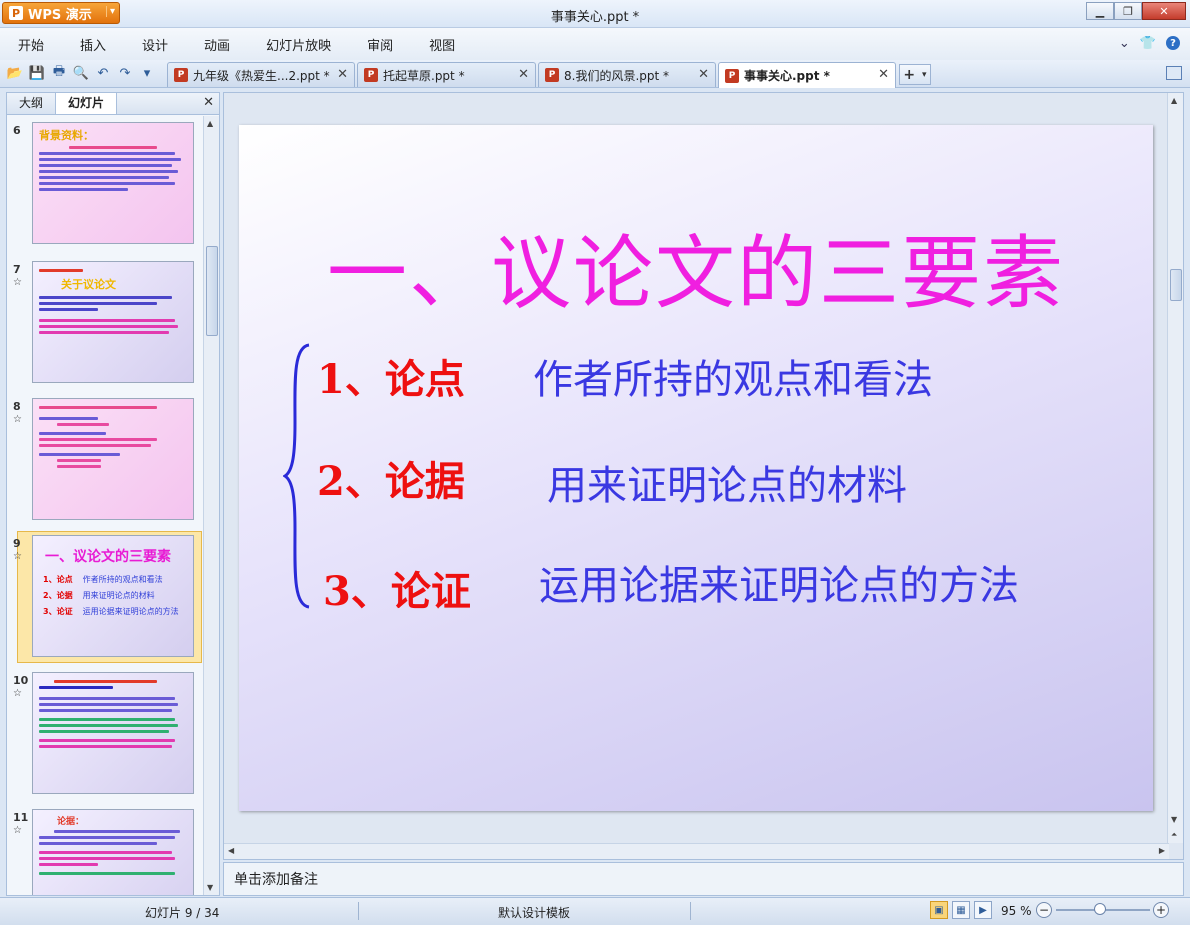 This screenshot has width=1190, height=925. Describe the element at coordinates (397, 588) in the screenshot. I see `slide-point-3: 3、论证` at that location.